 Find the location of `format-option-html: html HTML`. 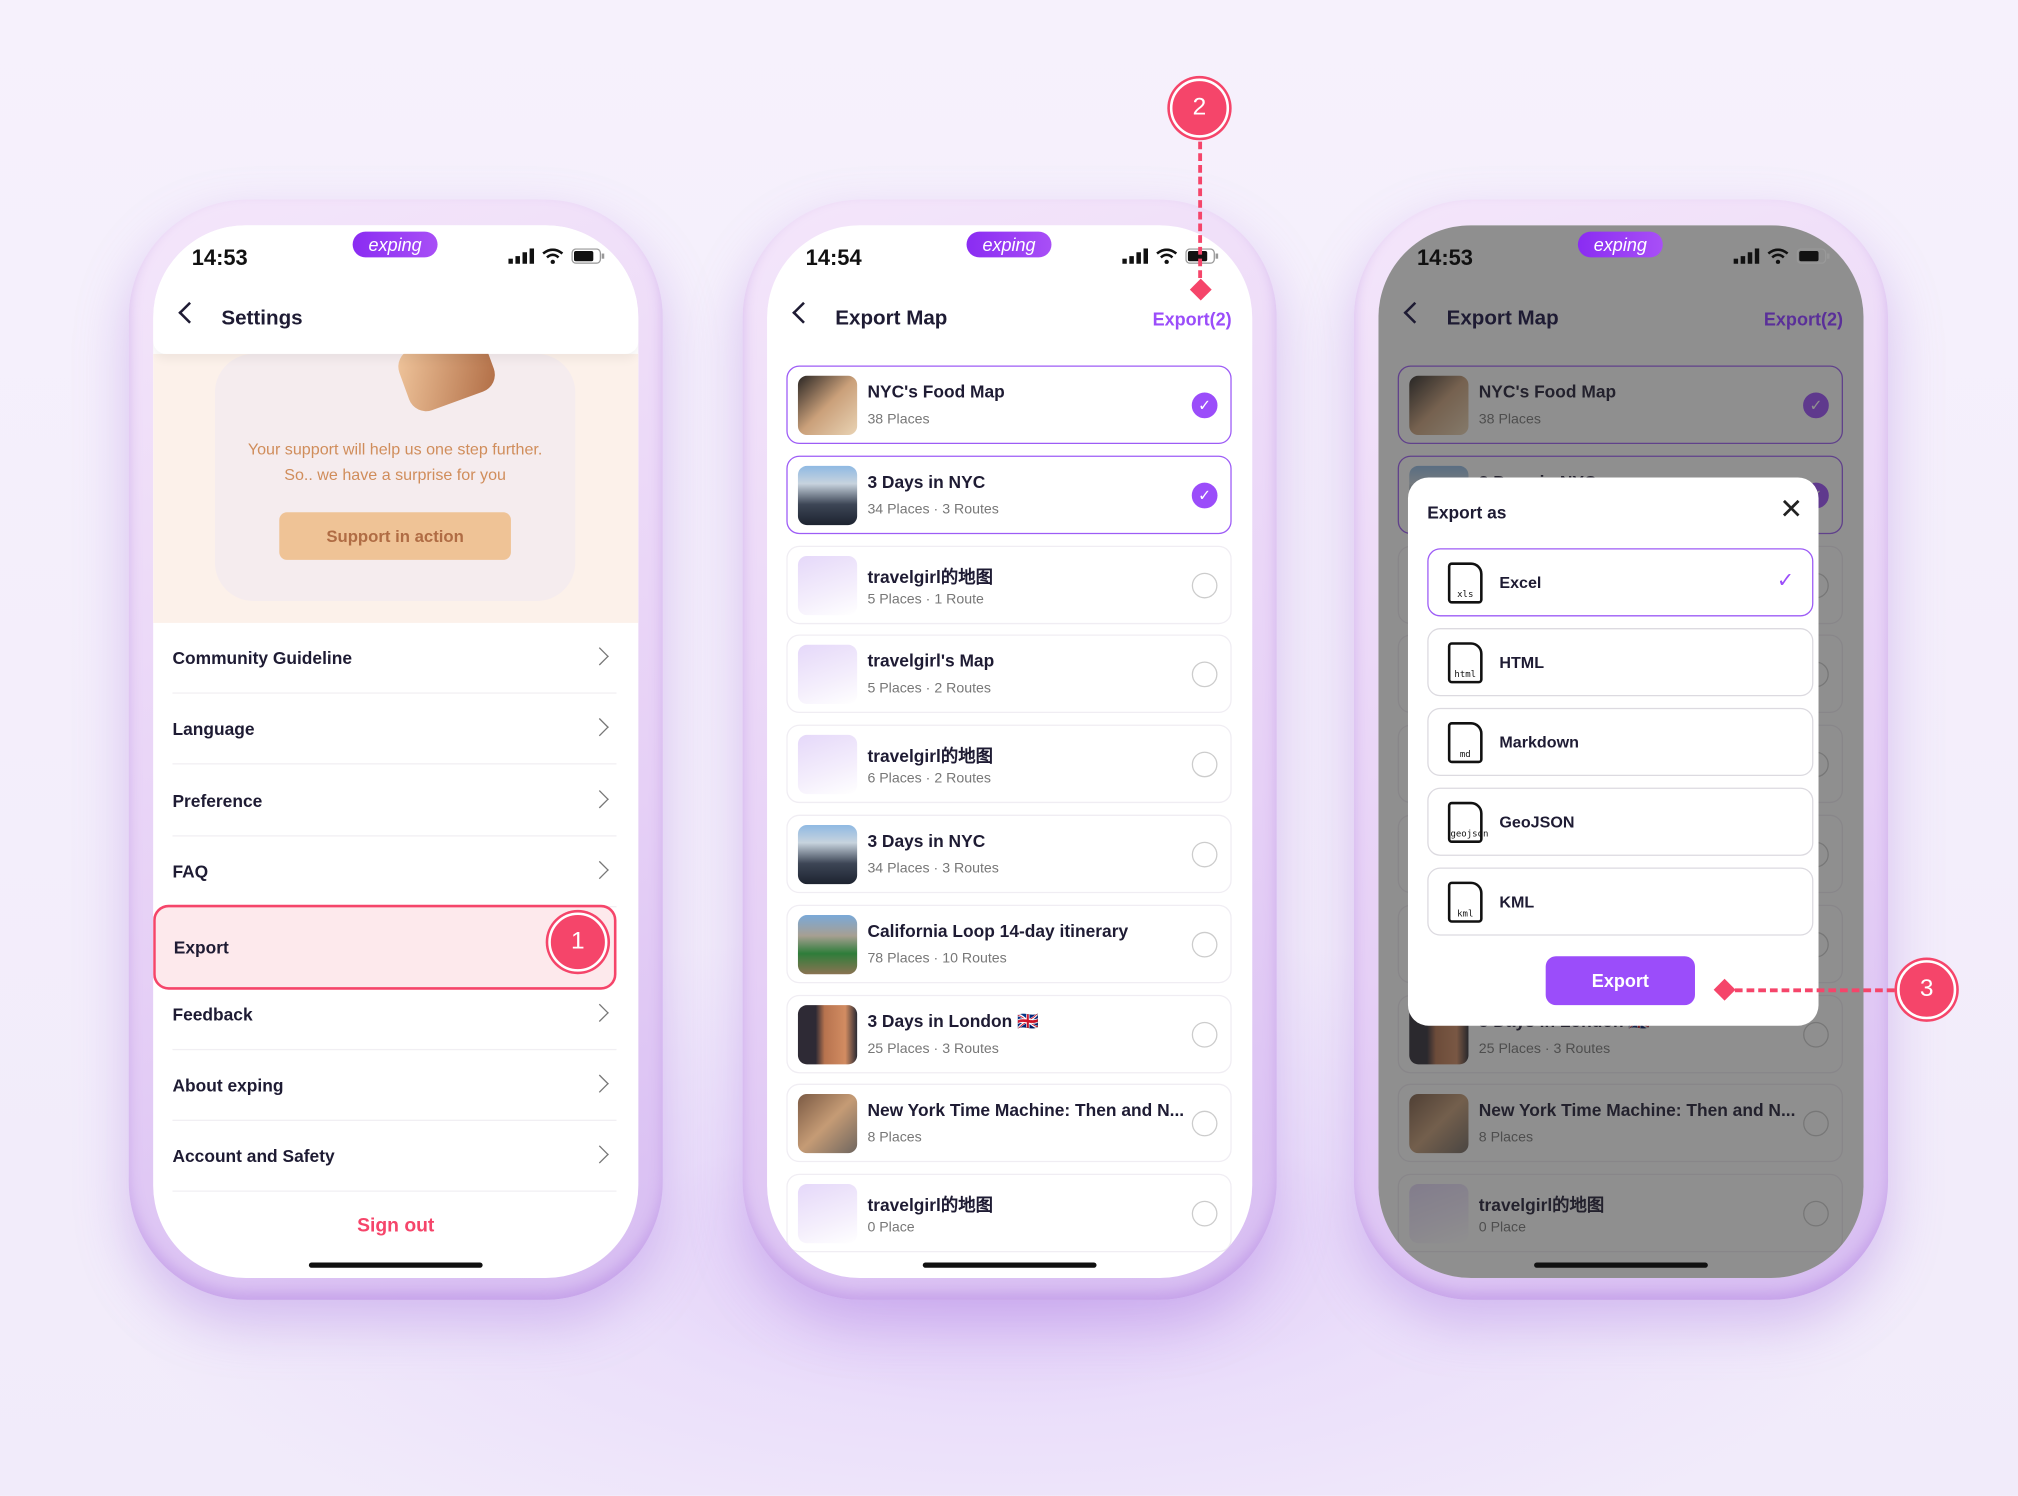

format-option-html: html HTML is located at coordinates (1620, 662).